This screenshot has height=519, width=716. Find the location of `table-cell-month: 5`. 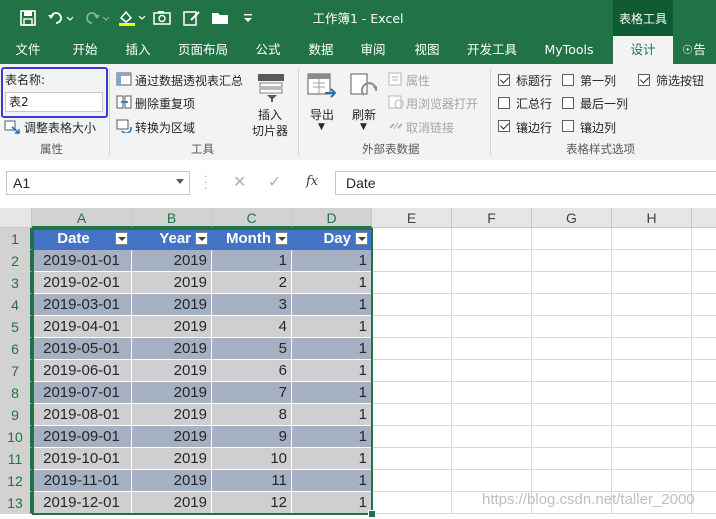

table-cell-month: 5 is located at coordinates (252, 349).